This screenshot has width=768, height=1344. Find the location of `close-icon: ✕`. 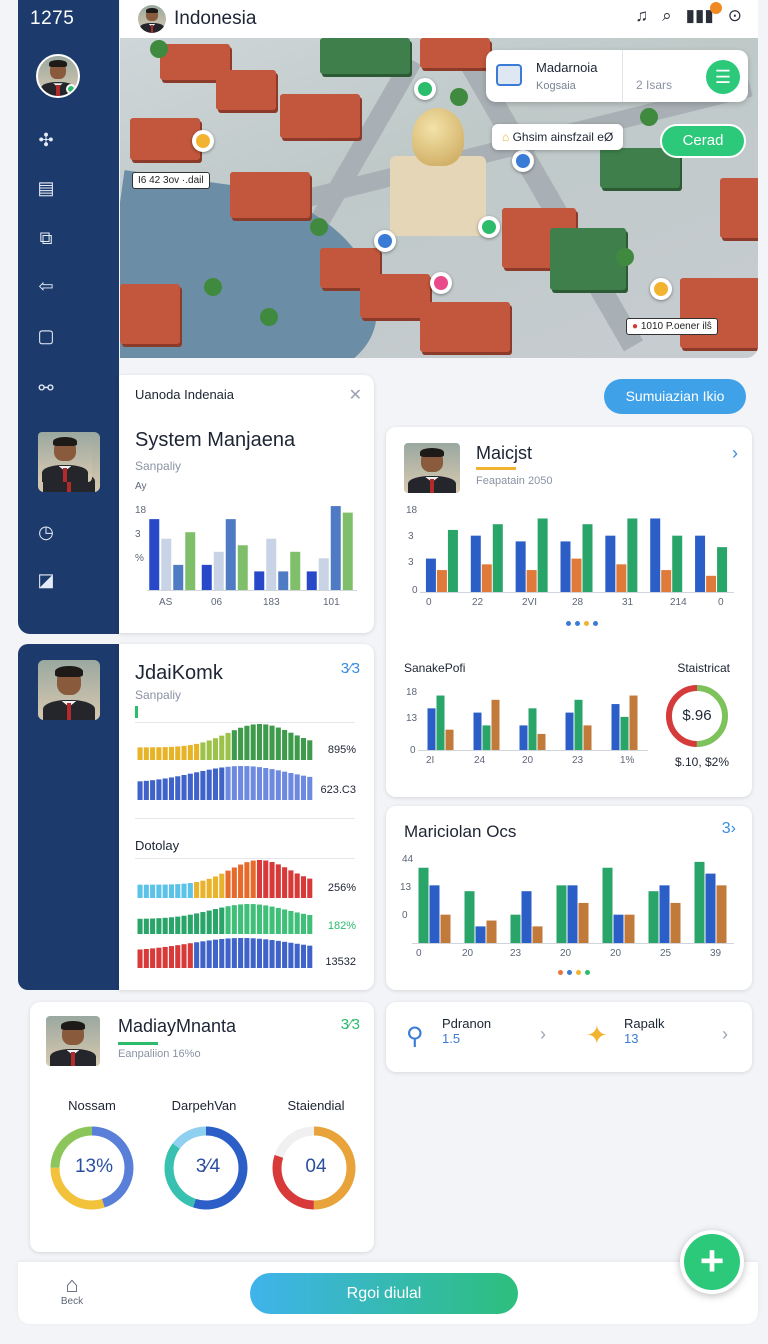

close-icon: ✕ is located at coordinates (355, 395).